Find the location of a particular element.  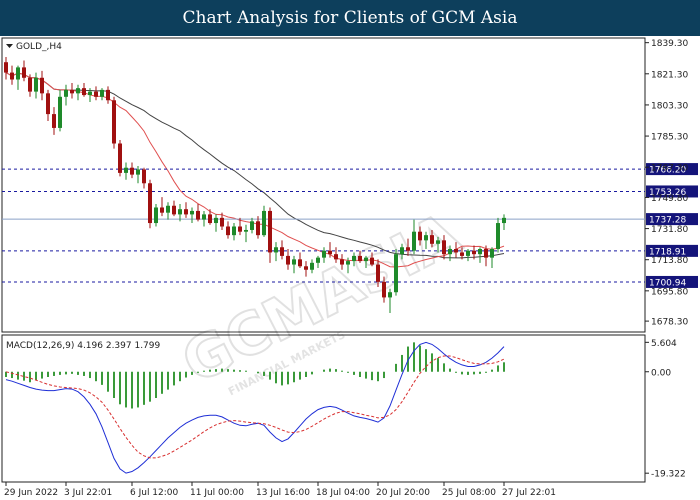

time-tick-label: 3 Jul 22:01 is located at coordinates (88, 493).